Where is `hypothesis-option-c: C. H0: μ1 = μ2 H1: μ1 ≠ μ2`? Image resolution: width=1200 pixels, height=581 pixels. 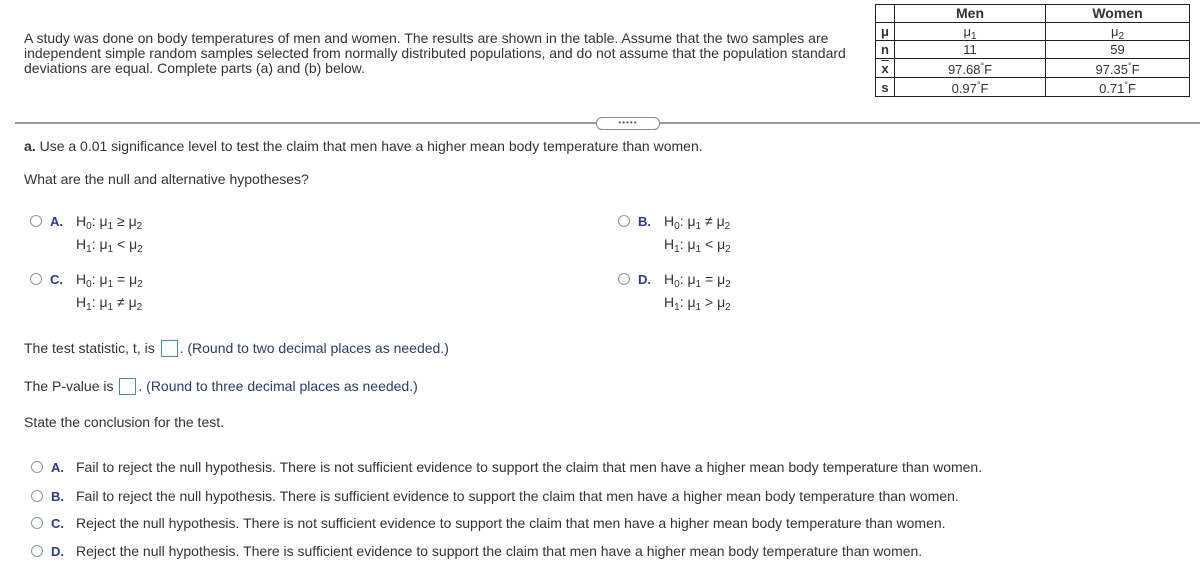
hypothesis-option-c: C. H0: μ1 = μ2 H1: μ1 ≠ μ2 is located at coordinates (86, 292).